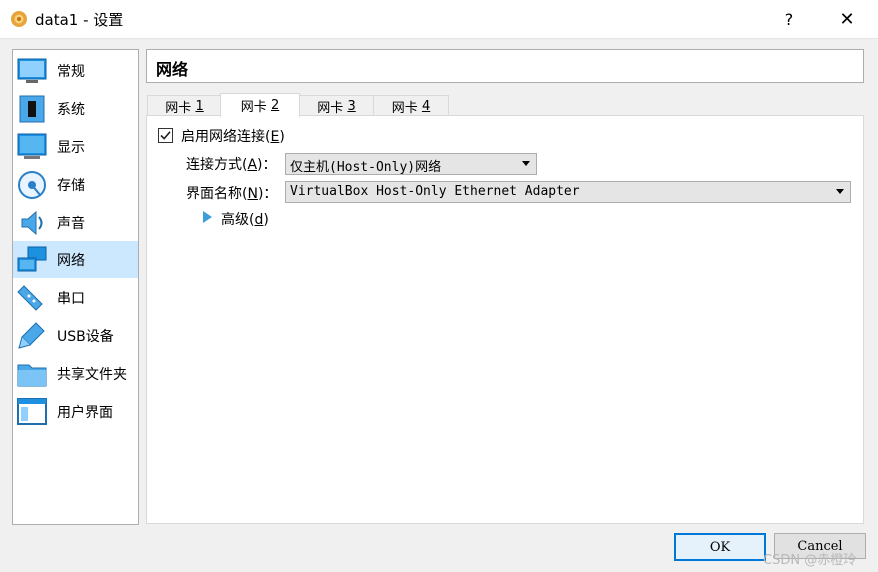  What do you see at coordinates (439, 19) in the screenshot?
I see `title-bar: data1 - 设置 ? ✕` at bounding box center [439, 19].